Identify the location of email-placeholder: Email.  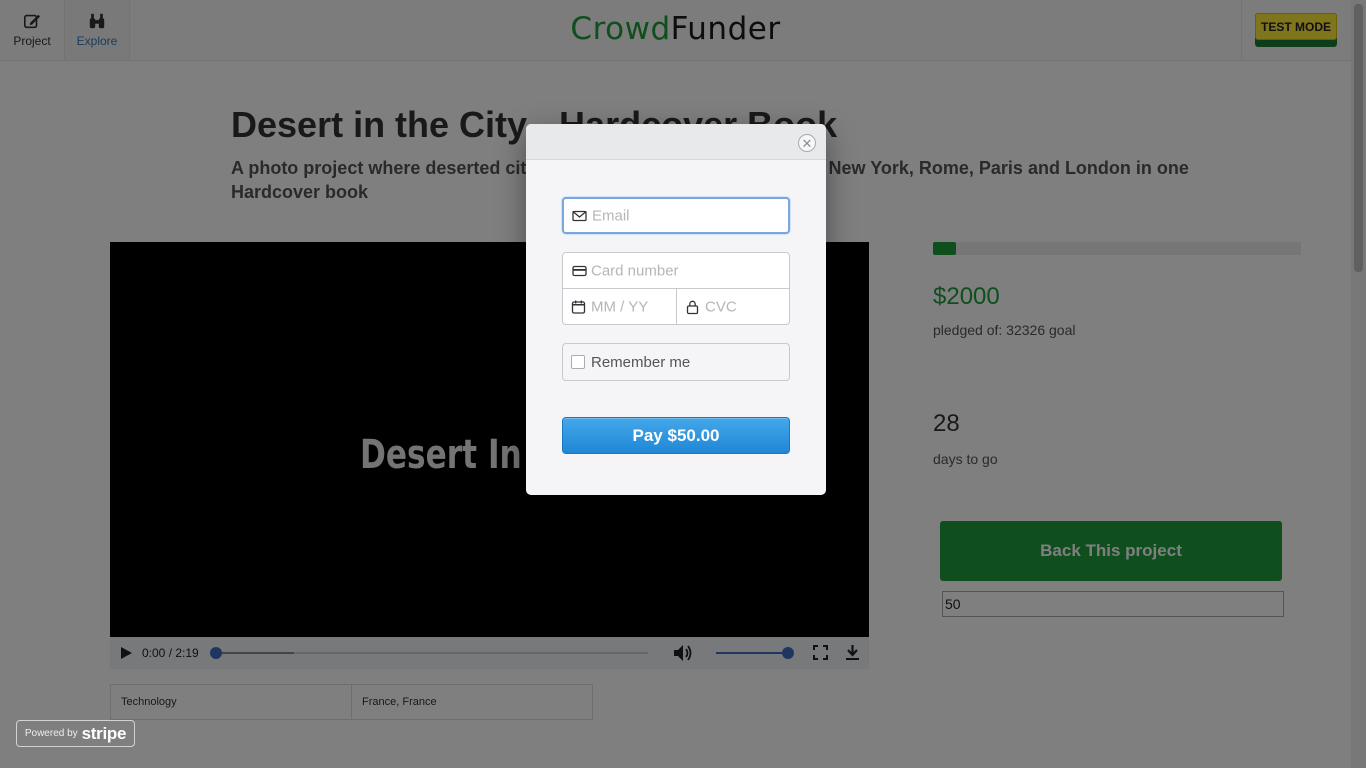
(611, 215).